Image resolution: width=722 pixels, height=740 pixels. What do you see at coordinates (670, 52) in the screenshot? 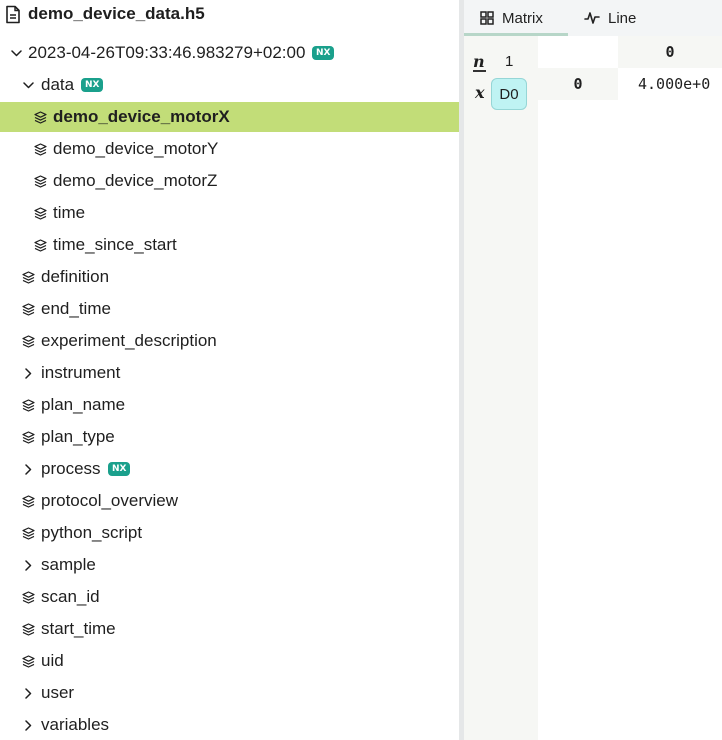
I see `column-header: 0` at bounding box center [670, 52].